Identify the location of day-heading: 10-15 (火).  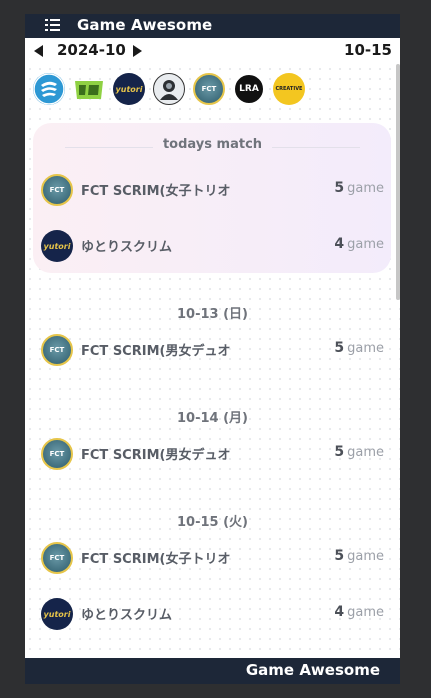
(212, 522).